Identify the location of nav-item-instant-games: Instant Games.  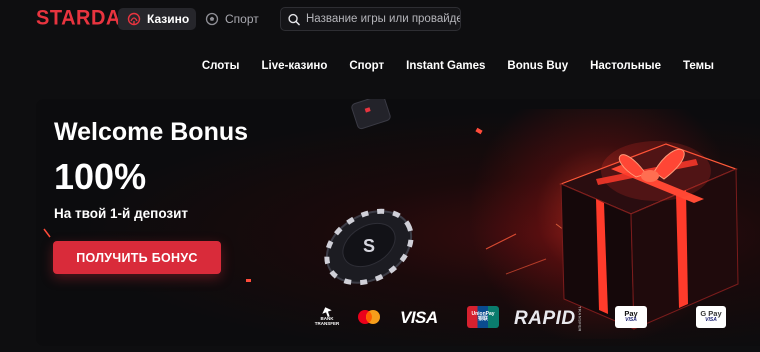
(445, 66).